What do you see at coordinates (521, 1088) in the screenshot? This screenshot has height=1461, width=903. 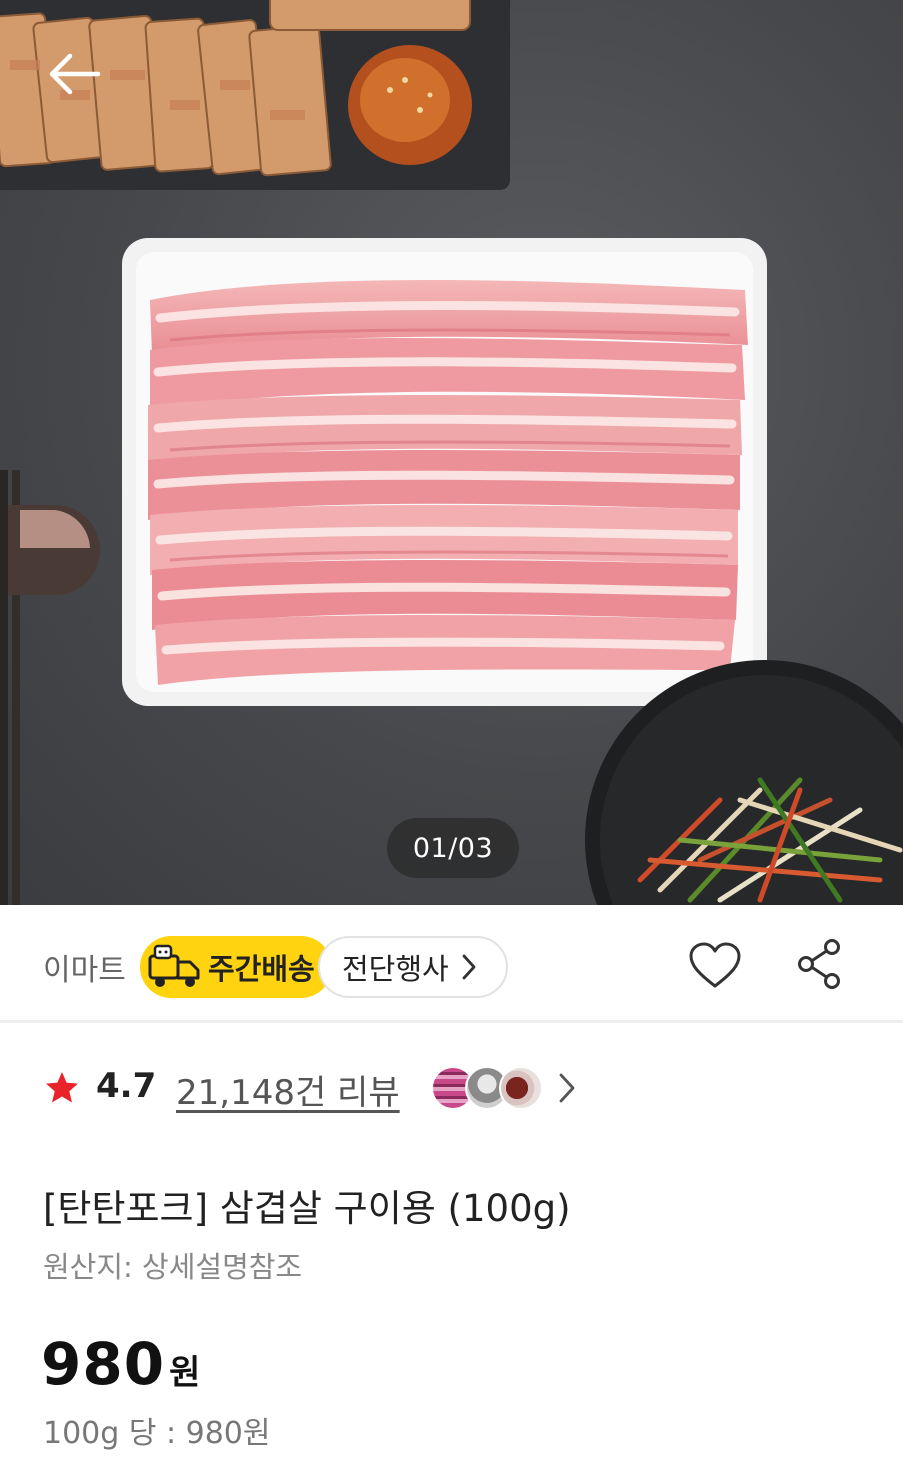 I see `review-photo-thumbnail` at bounding box center [521, 1088].